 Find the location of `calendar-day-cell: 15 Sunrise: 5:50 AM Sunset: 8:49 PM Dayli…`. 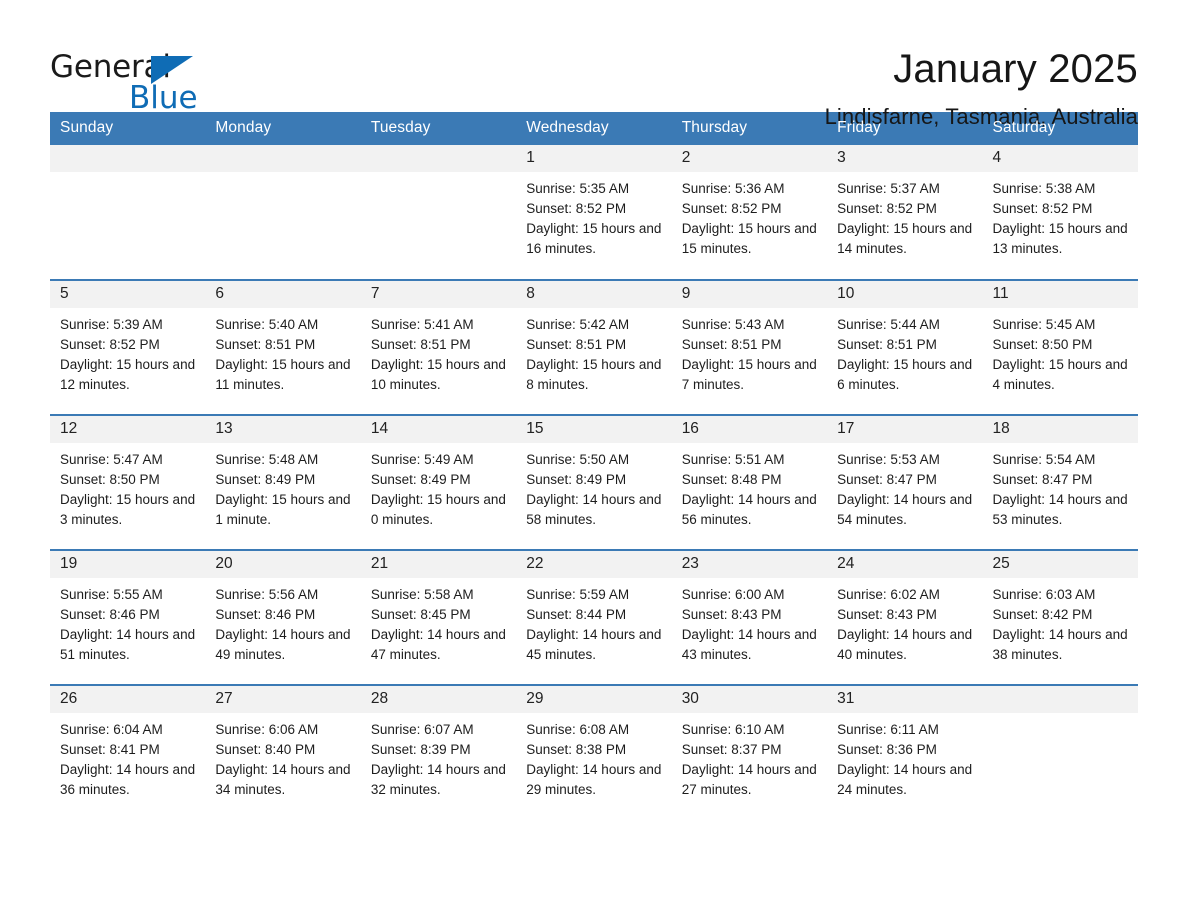

calendar-day-cell: 15 Sunrise: 5:50 AM Sunset: 8:49 PM Dayli… is located at coordinates (594, 482).